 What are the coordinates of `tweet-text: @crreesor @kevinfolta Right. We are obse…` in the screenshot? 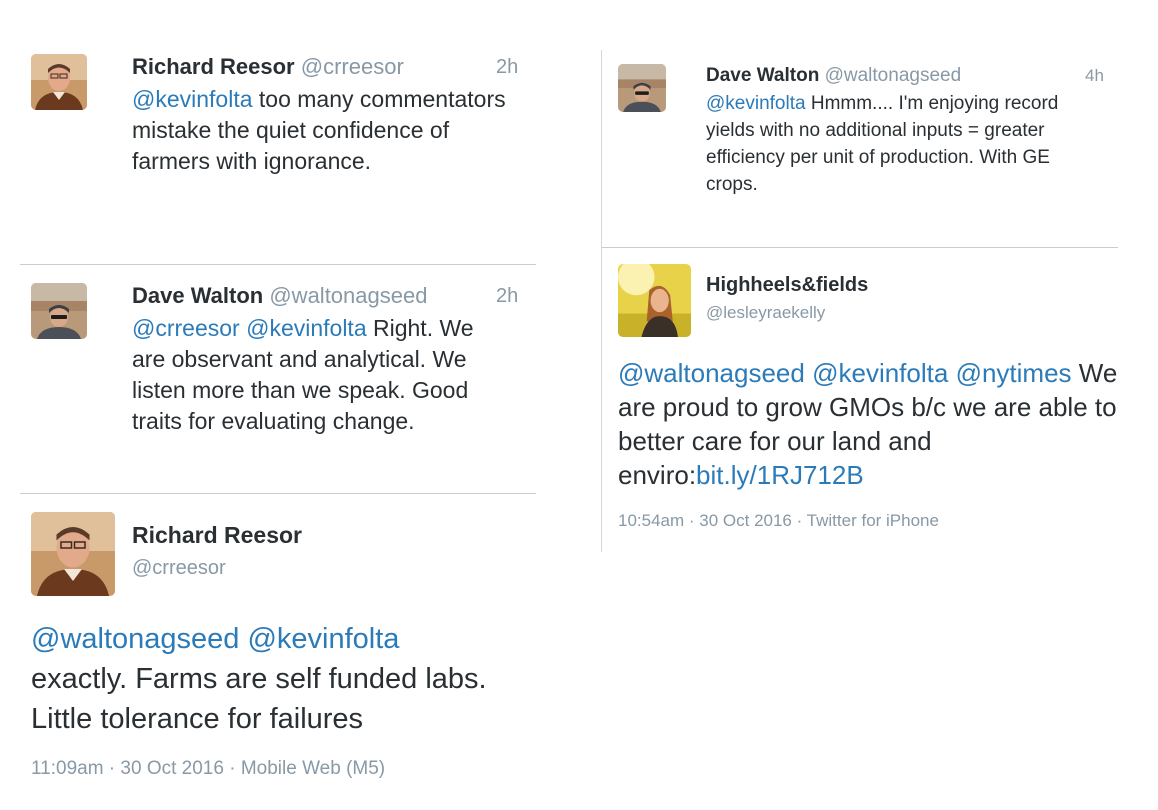 It's located at (322, 375).